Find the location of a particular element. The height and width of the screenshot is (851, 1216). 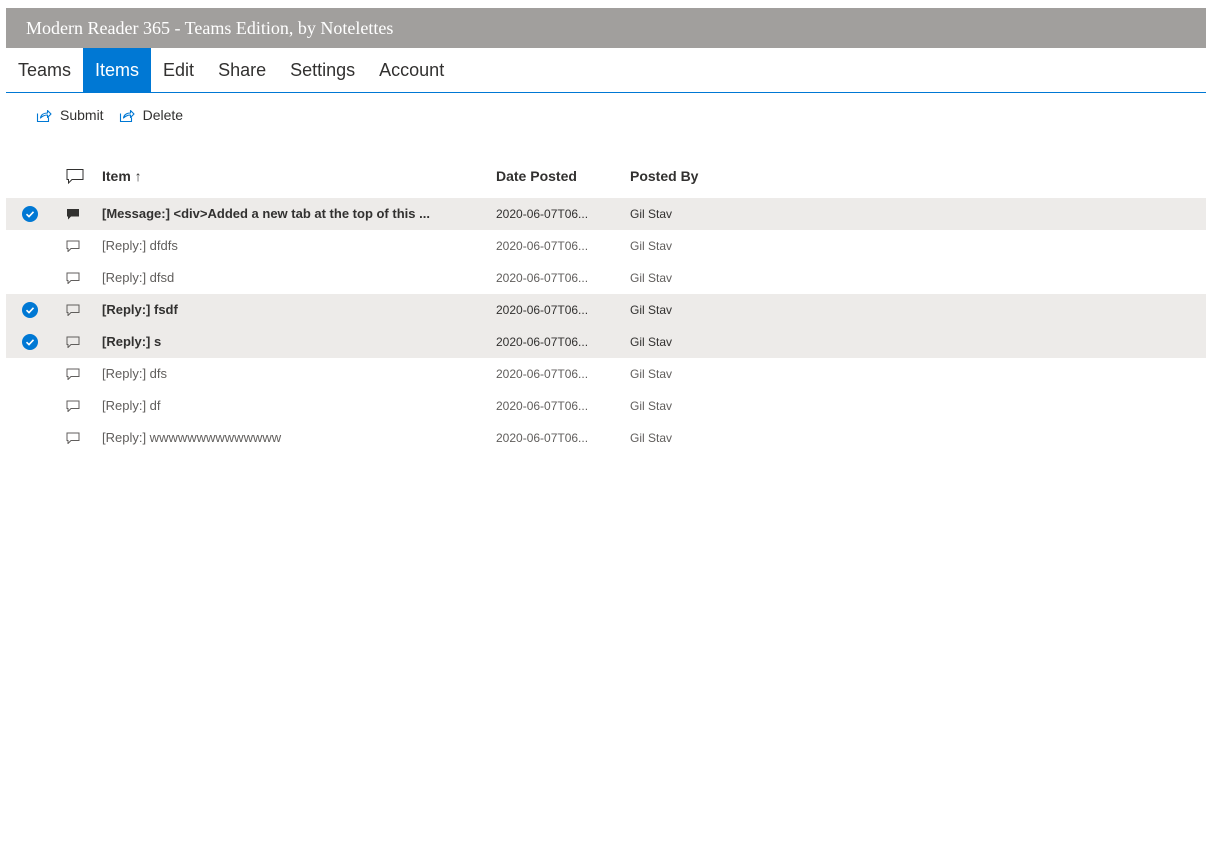

tab-settings: Settings is located at coordinates (322, 70).